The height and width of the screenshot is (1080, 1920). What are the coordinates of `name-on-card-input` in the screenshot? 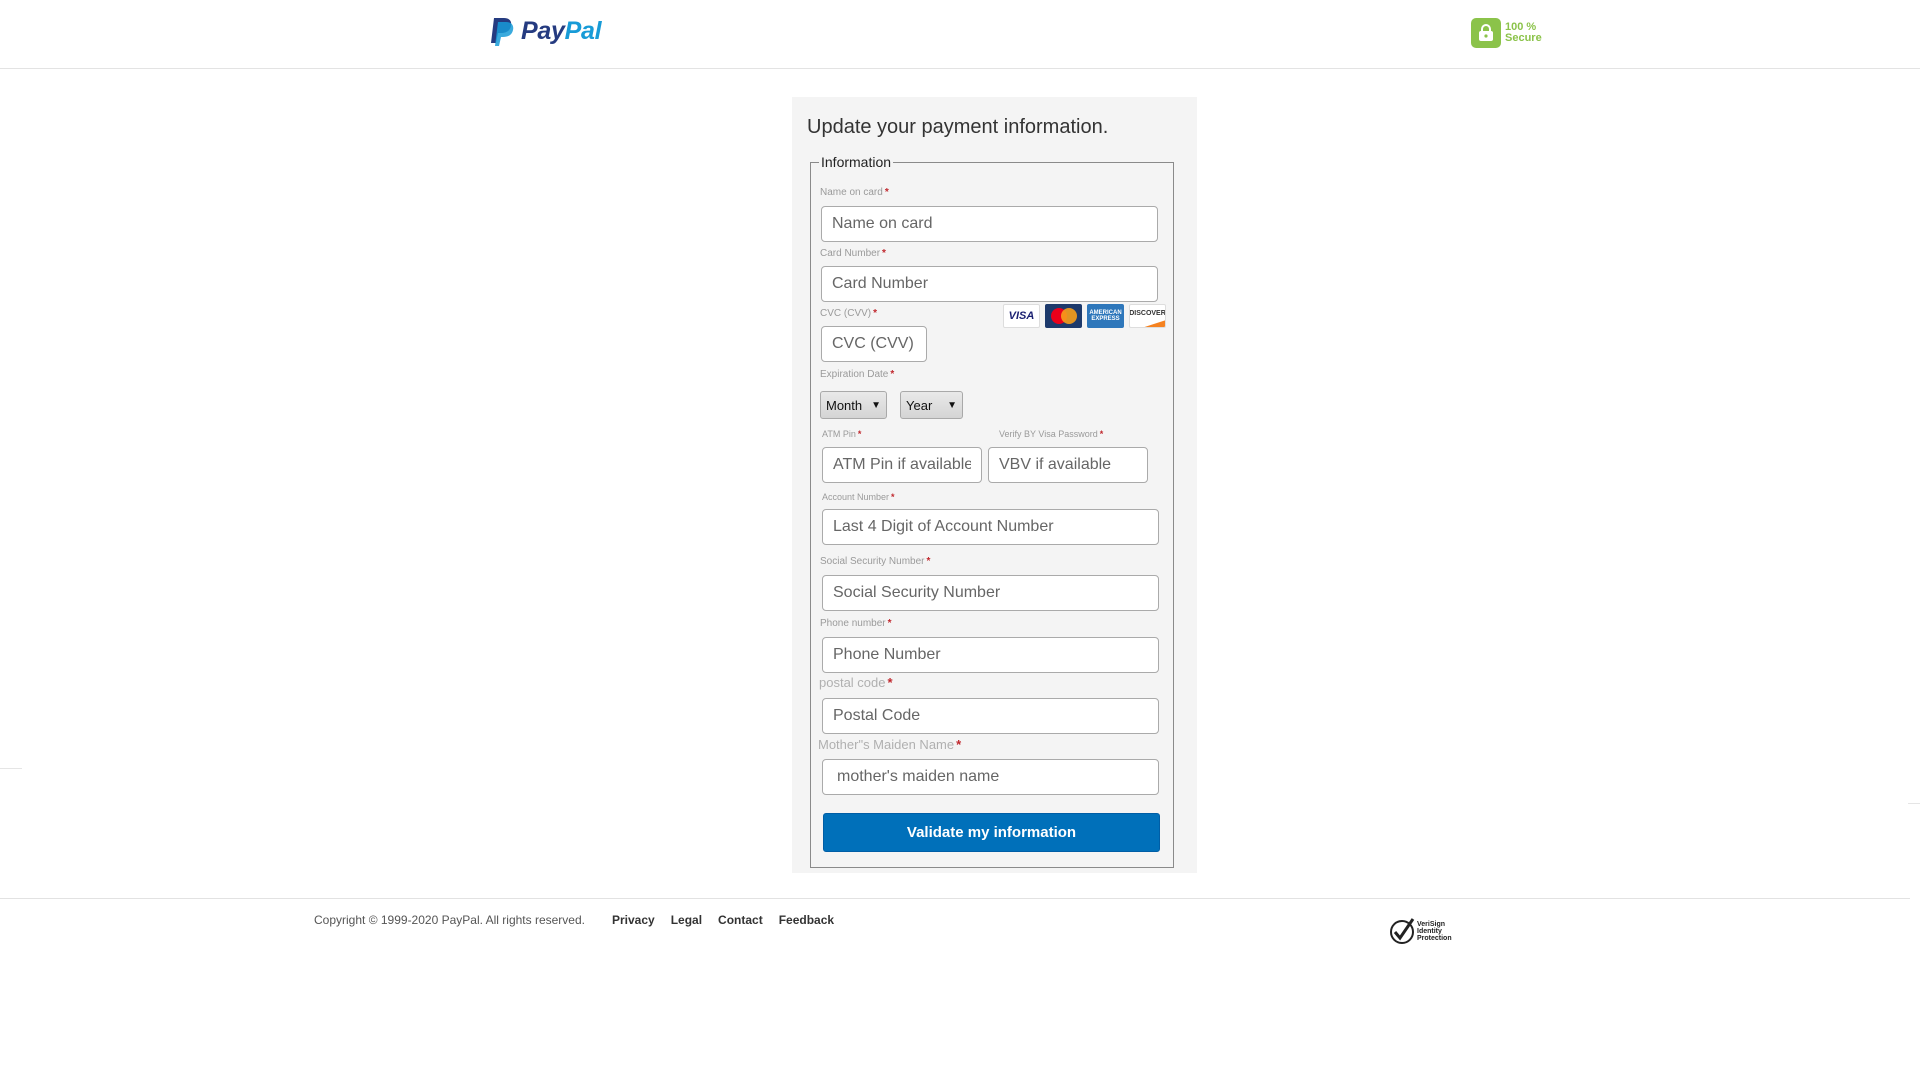 It's located at (989, 224).